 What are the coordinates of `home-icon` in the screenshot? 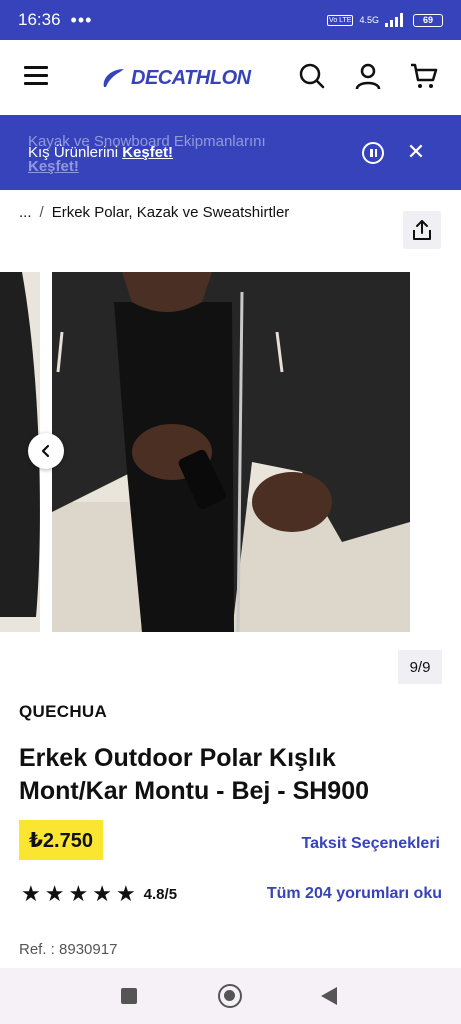 It's located at (230, 996).